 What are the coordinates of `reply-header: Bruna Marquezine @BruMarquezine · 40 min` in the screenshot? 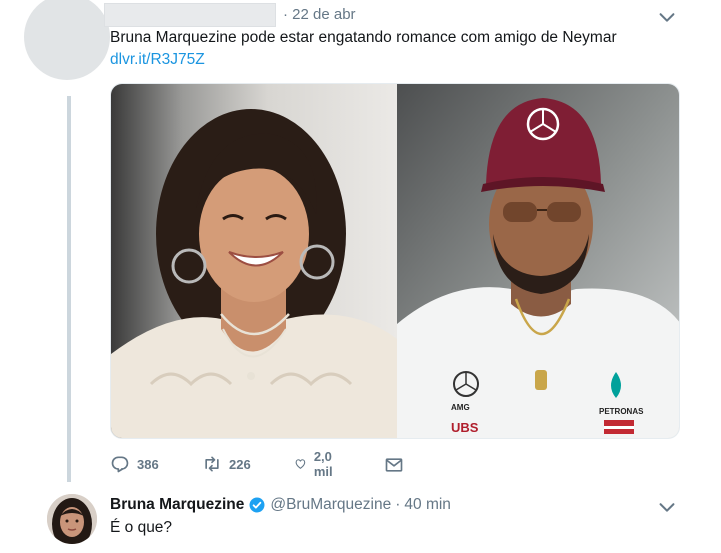 It's located at (280, 505).